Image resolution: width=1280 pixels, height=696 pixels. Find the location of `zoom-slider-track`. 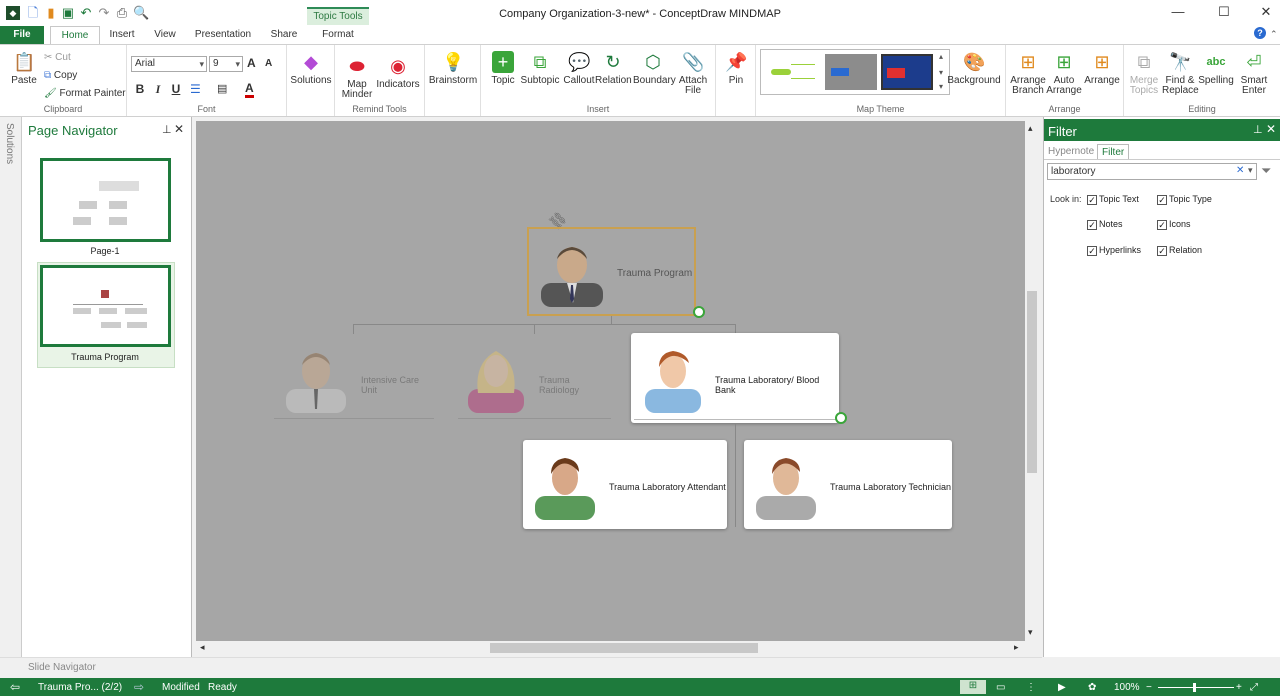

zoom-slider-track is located at coordinates (1196, 687).